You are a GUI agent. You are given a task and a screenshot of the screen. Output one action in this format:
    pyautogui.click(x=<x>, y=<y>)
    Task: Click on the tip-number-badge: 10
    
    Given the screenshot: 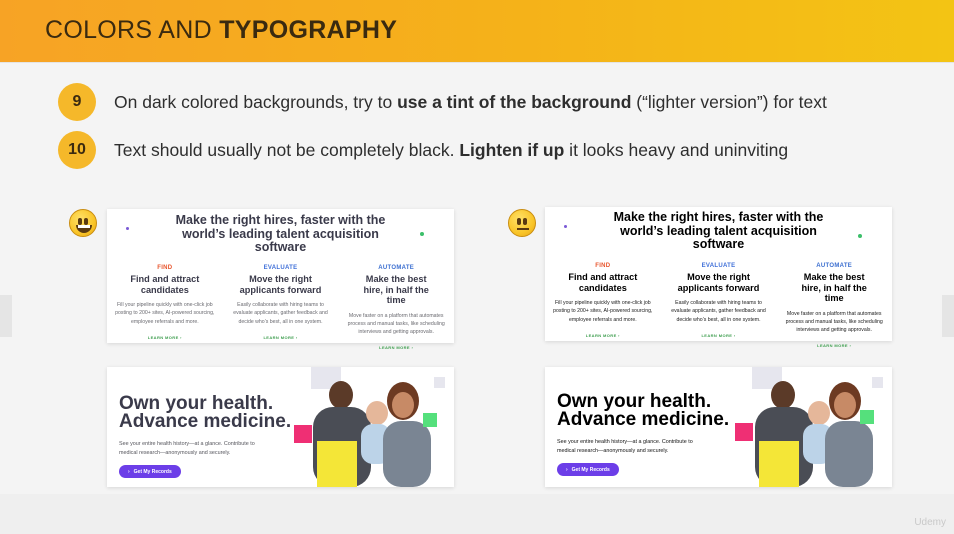 What is the action you would take?
    pyautogui.click(x=77, y=150)
    